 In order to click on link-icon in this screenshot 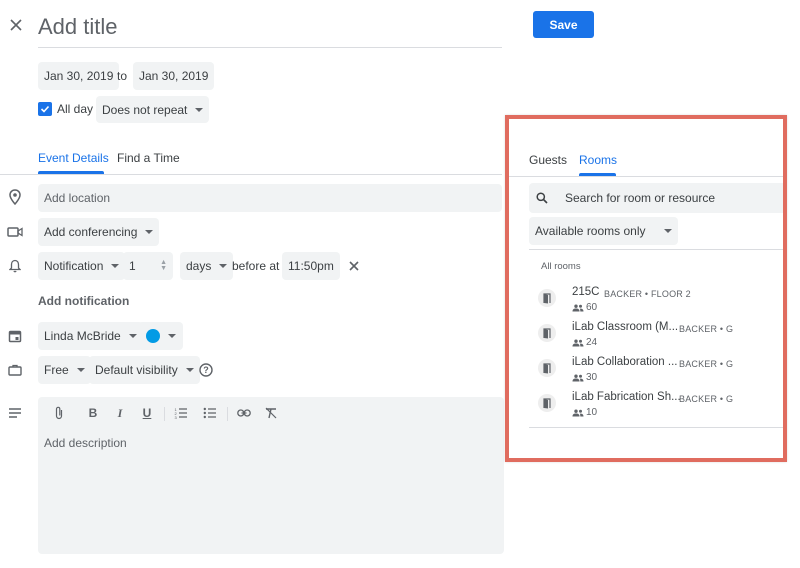, I will do `click(244, 413)`.